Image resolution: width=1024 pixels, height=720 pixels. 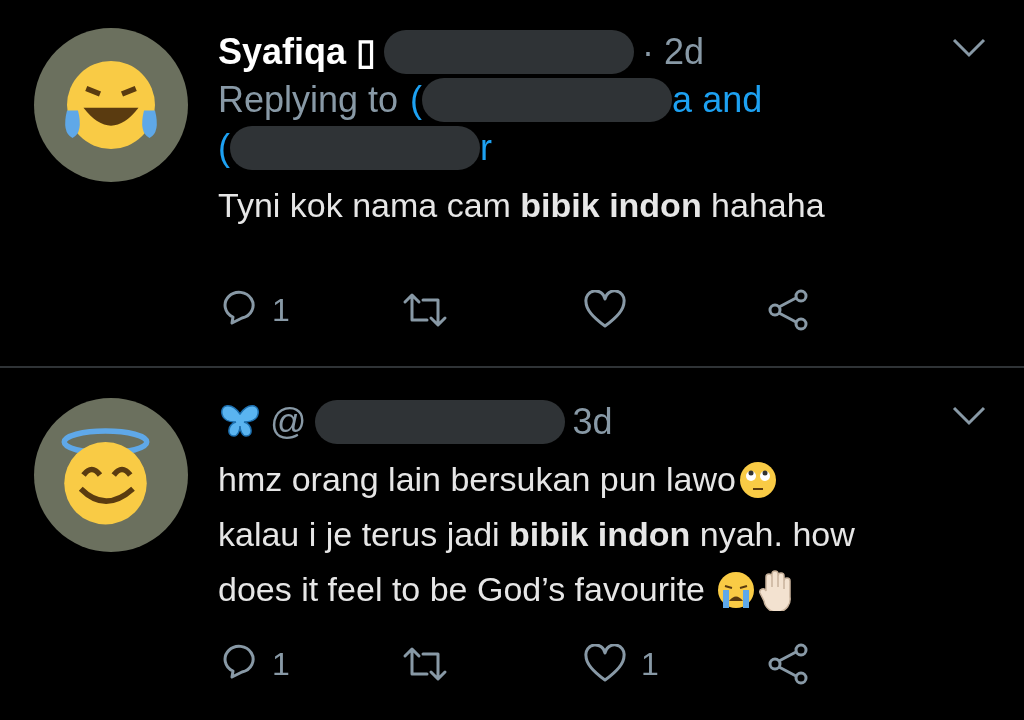 What do you see at coordinates (757, 479) in the screenshot?
I see `rolling-eyes-face-icon` at bounding box center [757, 479].